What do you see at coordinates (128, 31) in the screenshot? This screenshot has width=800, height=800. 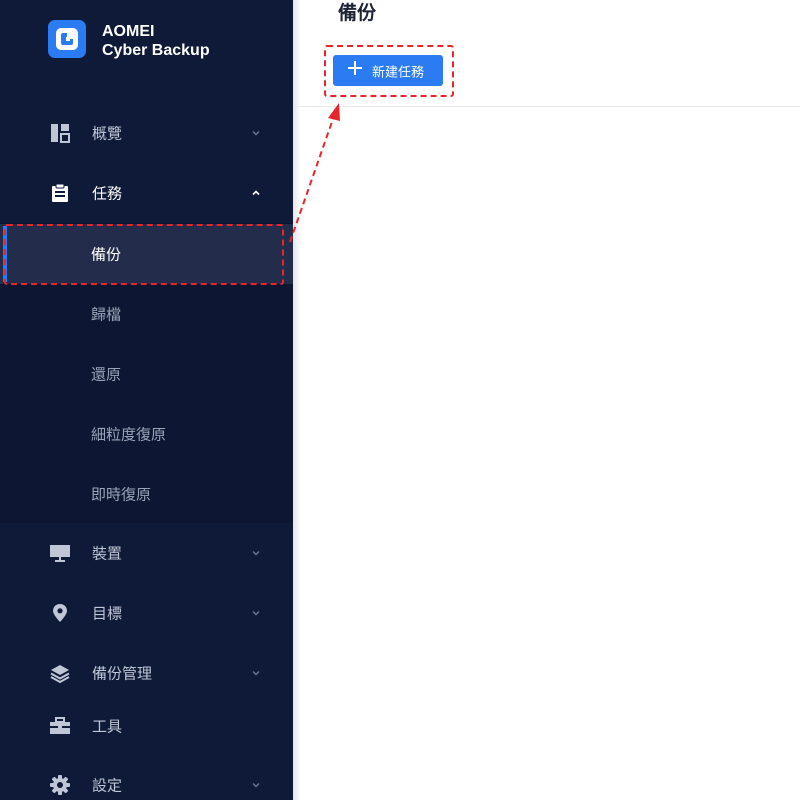 I see `brand-line-1: AOMEI` at bounding box center [128, 31].